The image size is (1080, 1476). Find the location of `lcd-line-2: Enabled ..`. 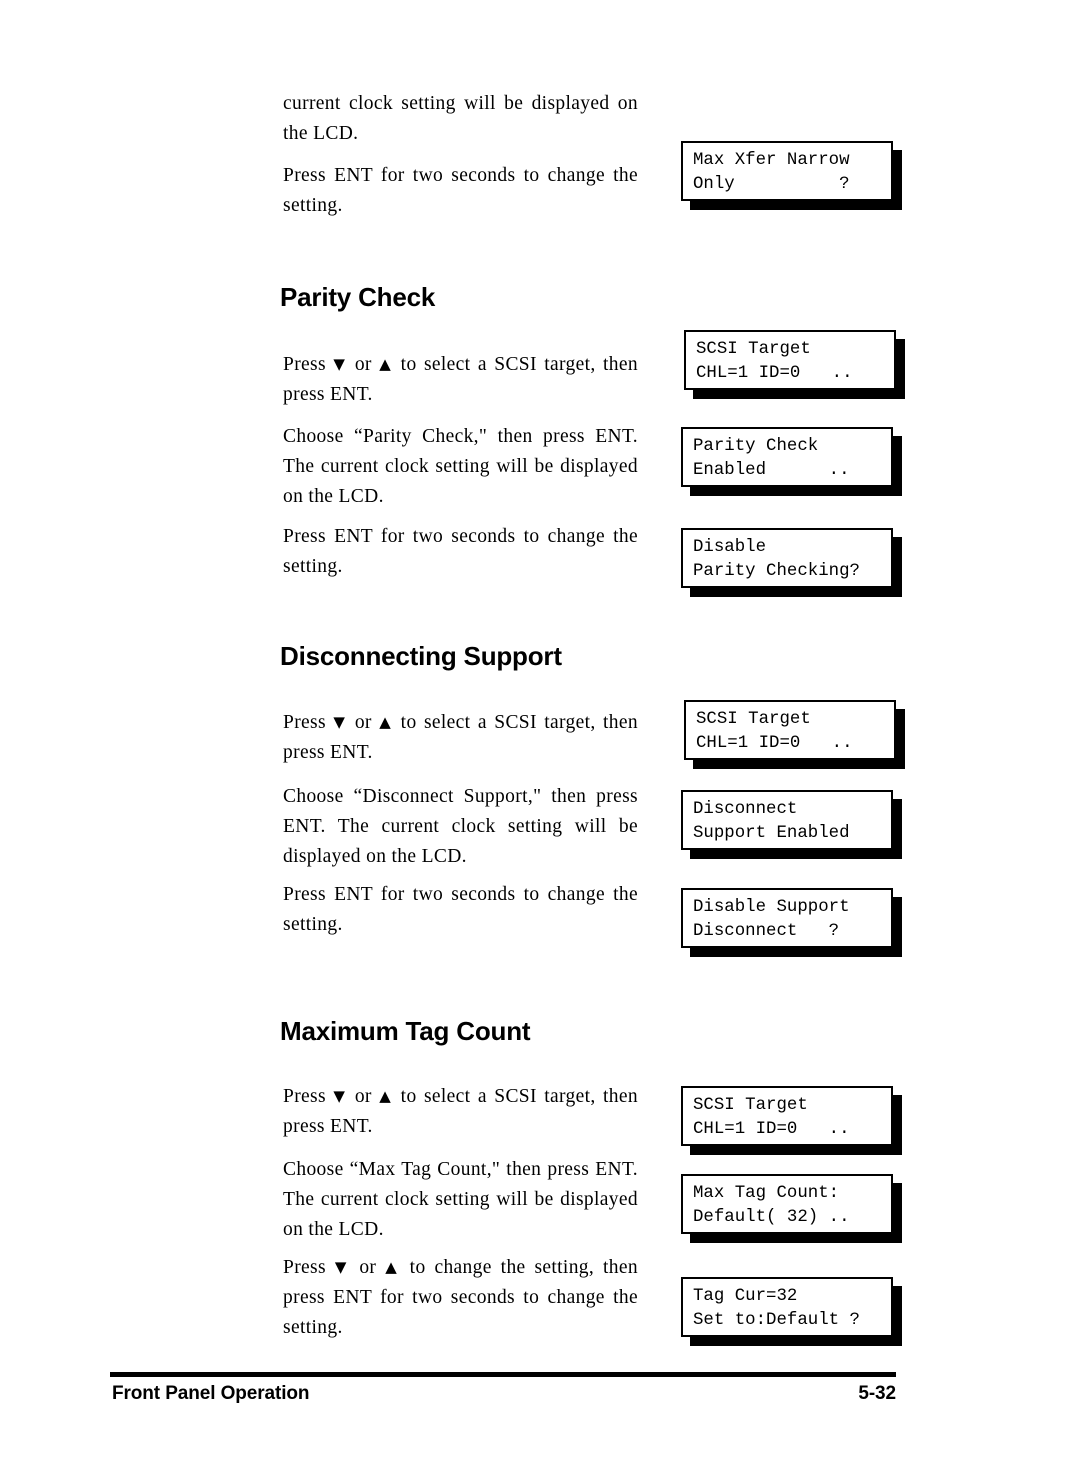

lcd-line-2: Enabled .. is located at coordinates (771, 470).